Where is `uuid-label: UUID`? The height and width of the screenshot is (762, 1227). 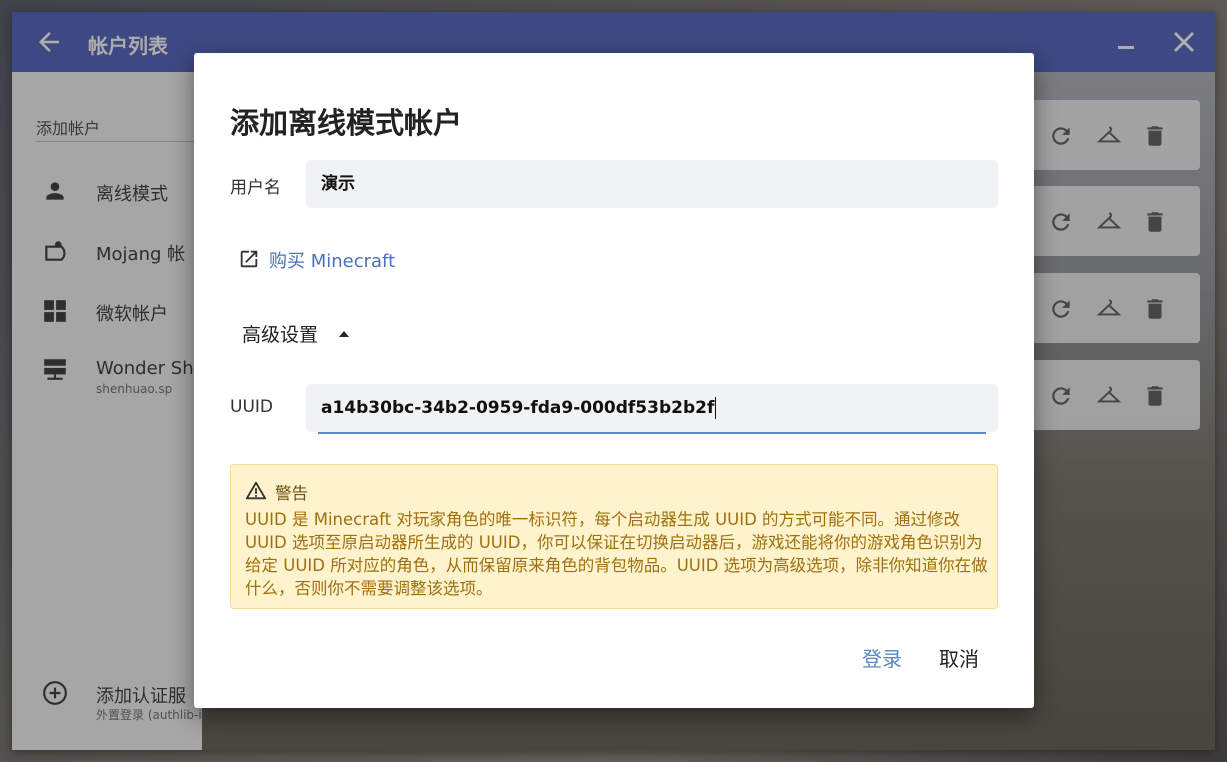
uuid-label: UUID is located at coordinates (251, 407).